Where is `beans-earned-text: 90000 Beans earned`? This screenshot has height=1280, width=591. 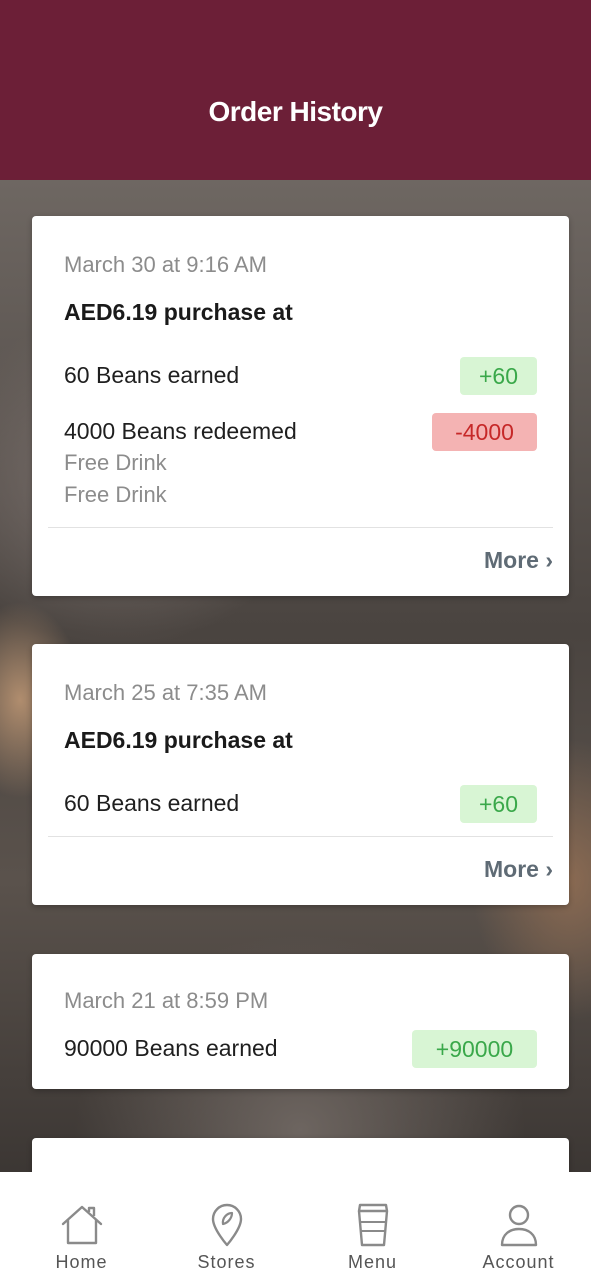 beans-earned-text: 90000 Beans earned is located at coordinates (171, 1048).